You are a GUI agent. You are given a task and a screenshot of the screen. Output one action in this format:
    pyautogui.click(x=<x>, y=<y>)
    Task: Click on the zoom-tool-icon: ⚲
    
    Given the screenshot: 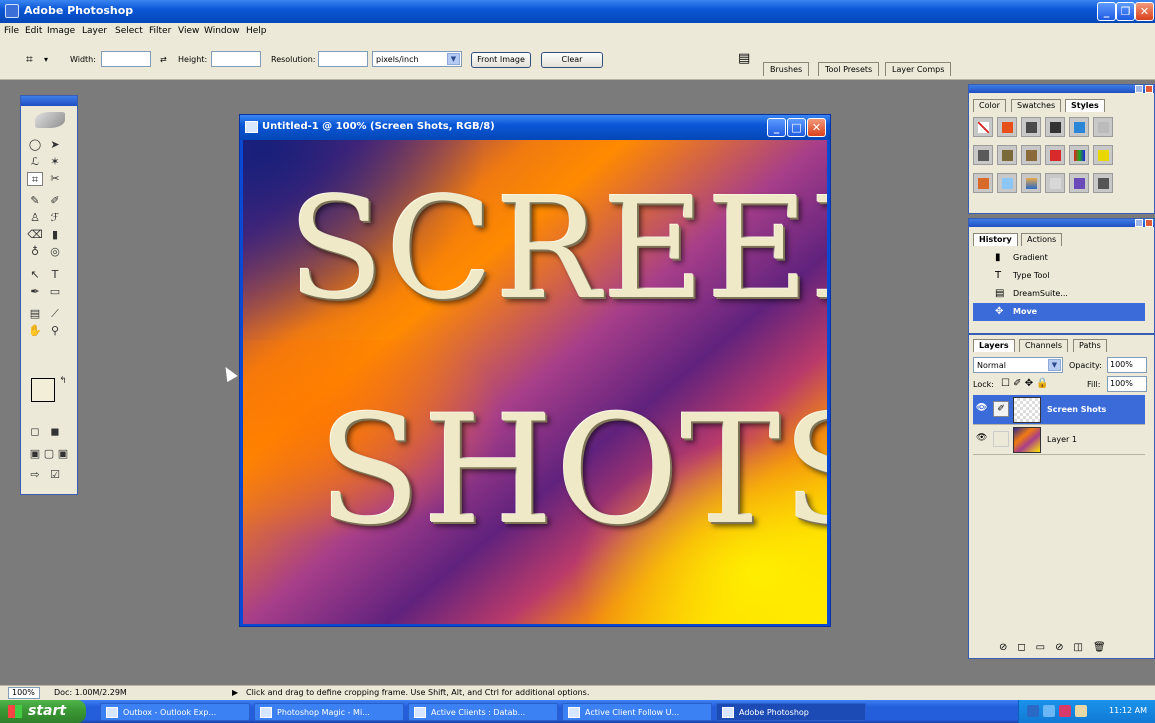 What is the action you would take?
    pyautogui.click(x=55, y=331)
    